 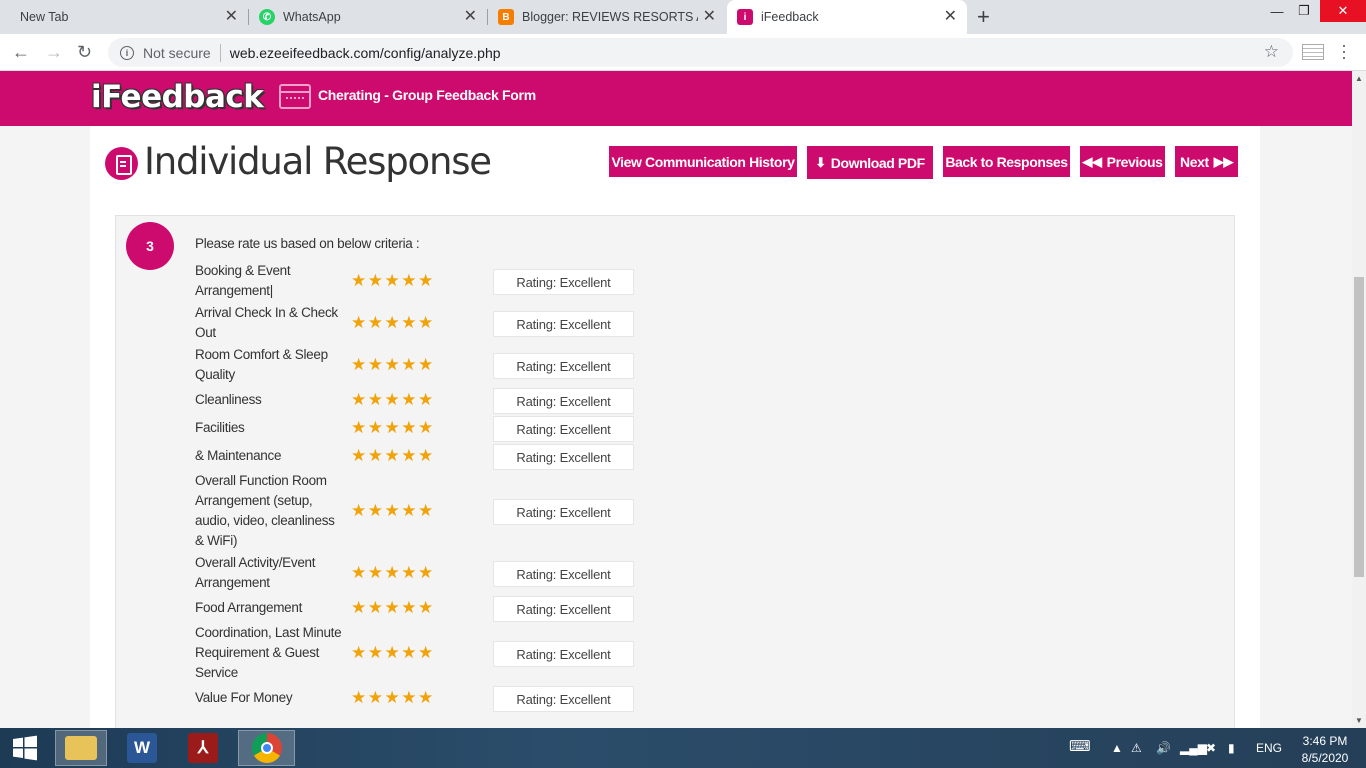 I want to click on scroll-down-icon: ▼, so click(x=1359, y=720).